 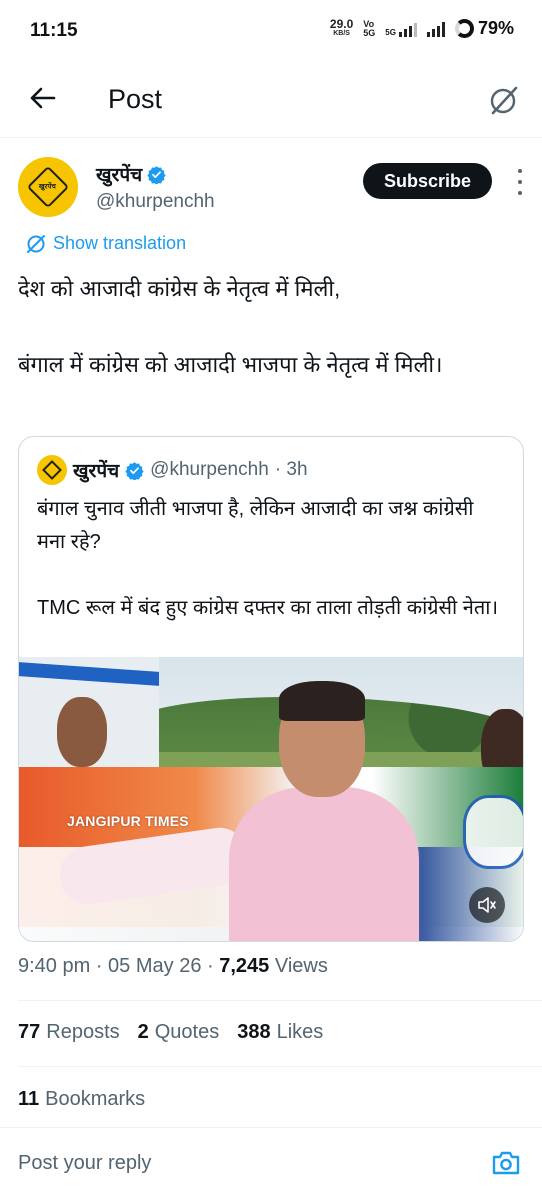 What do you see at coordinates (209, 469) in the screenshot?
I see `quoted-author-handle: @khurpenchh` at bounding box center [209, 469].